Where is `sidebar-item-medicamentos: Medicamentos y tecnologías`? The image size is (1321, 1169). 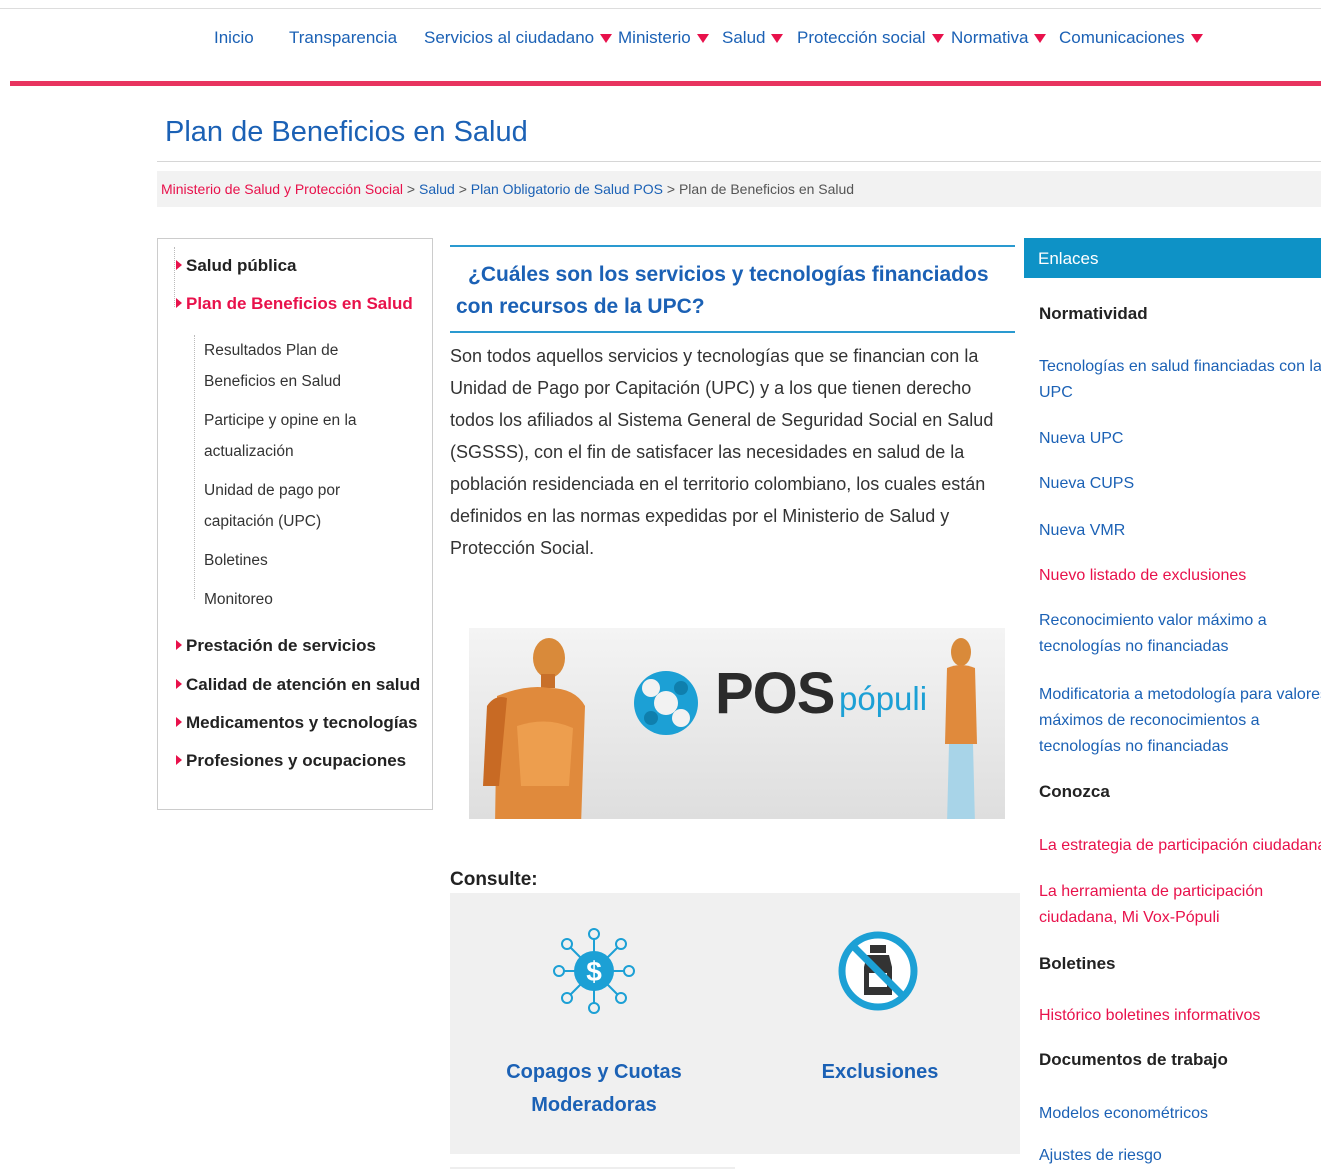
sidebar-item-medicamentos: Medicamentos y tecnologías is located at coordinates (296, 723).